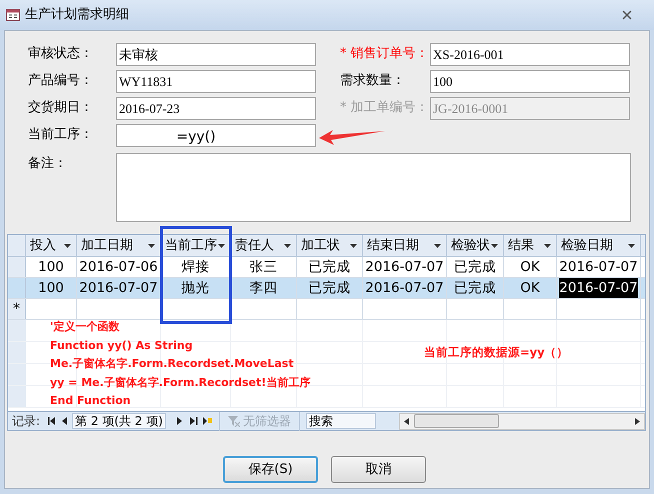 The image size is (654, 494). Describe the element at coordinates (216, 135) in the screenshot. I see `input-field: =yy()` at that location.